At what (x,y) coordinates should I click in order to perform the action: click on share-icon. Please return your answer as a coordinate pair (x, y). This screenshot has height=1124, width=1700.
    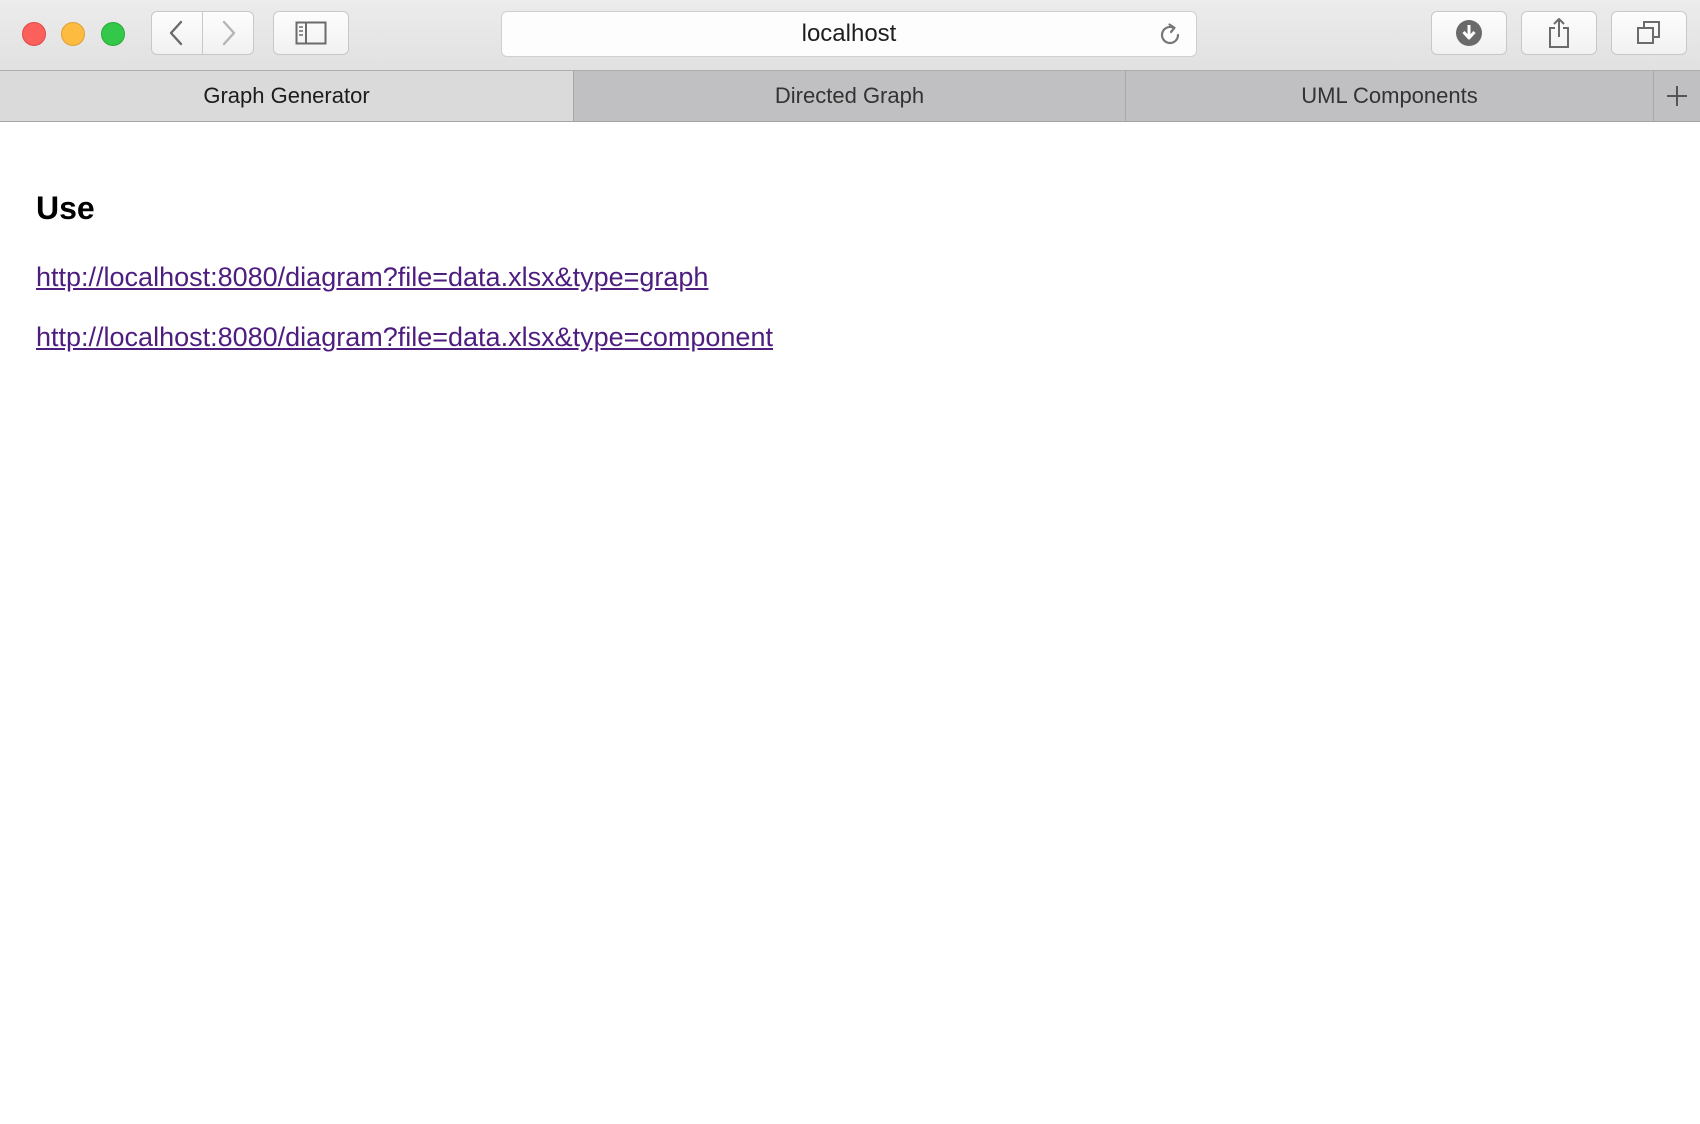
    Looking at the image, I should click on (1559, 33).